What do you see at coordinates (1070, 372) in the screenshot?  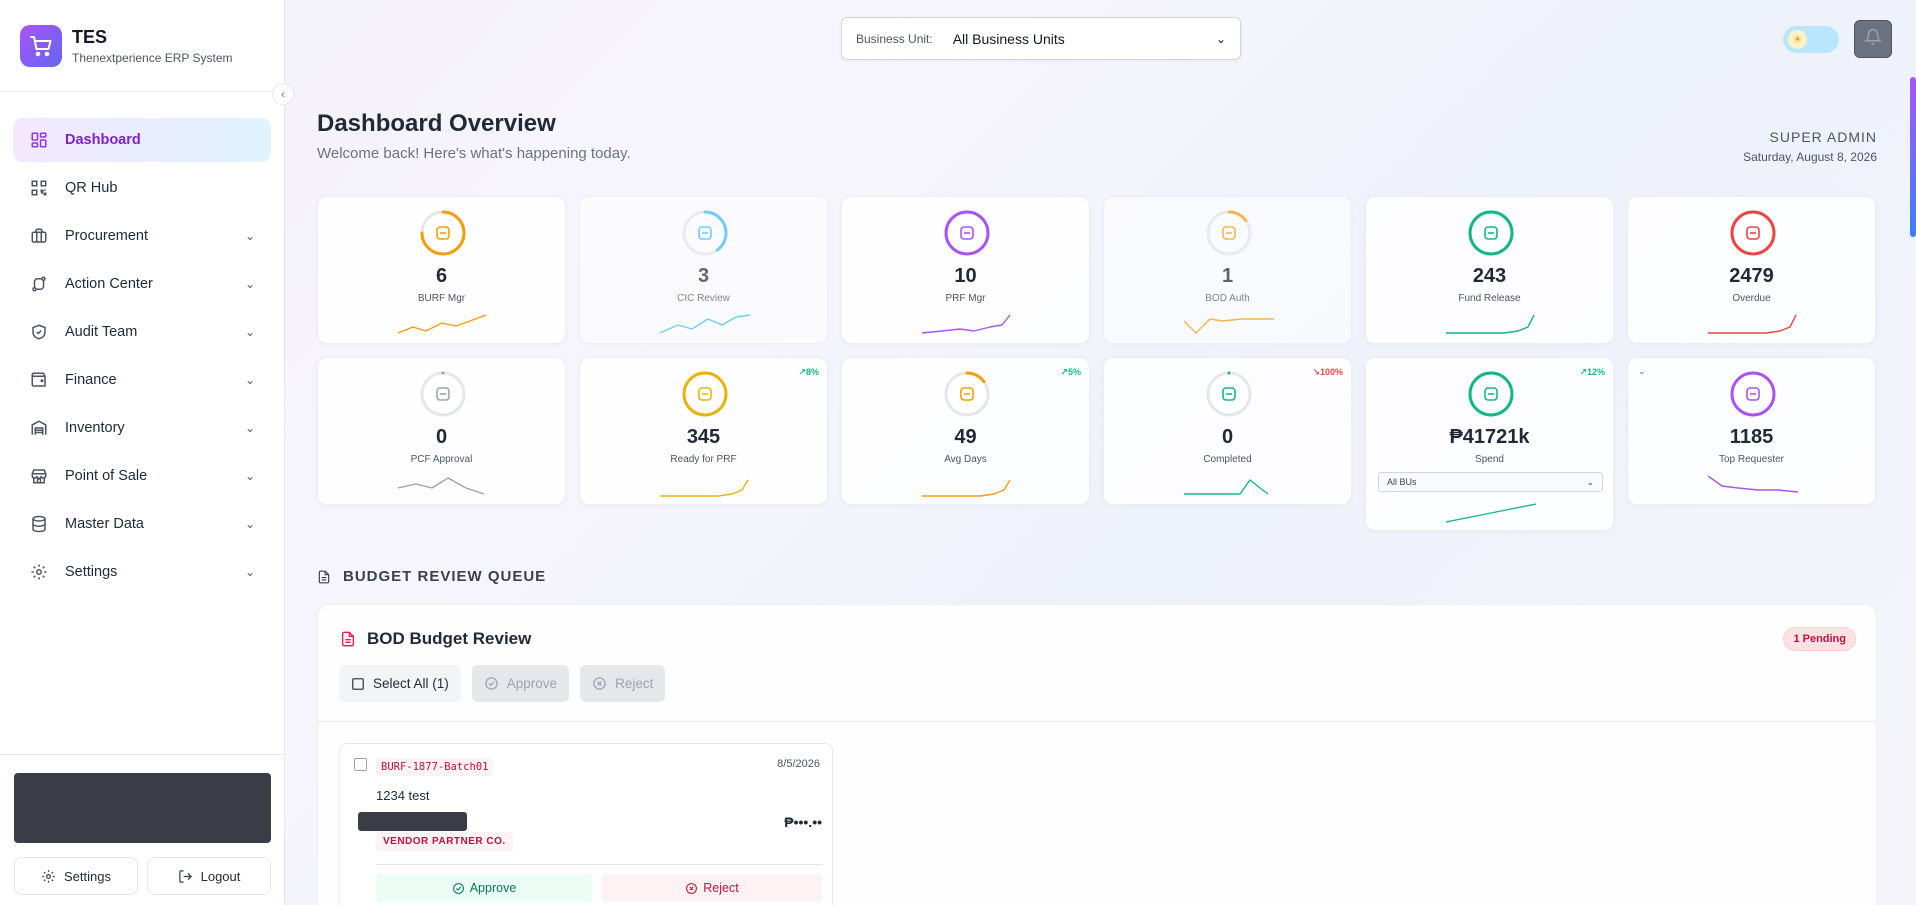 I see `trend-badge: ↗5%` at bounding box center [1070, 372].